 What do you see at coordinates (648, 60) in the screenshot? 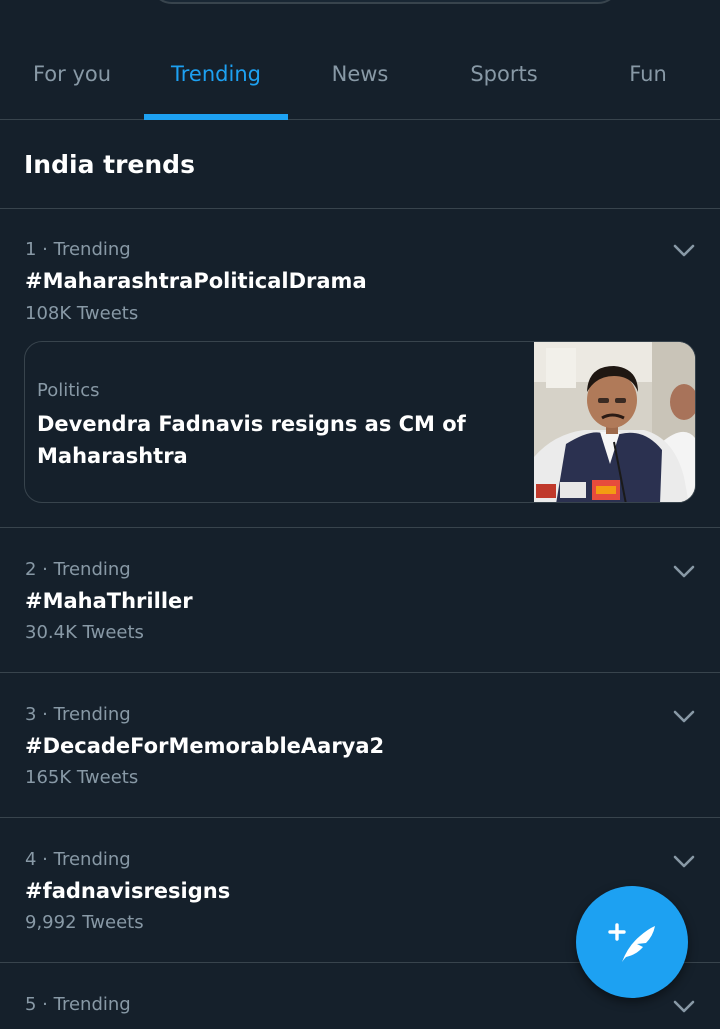
I see `tab-fun: Fun` at bounding box center [648, 60].